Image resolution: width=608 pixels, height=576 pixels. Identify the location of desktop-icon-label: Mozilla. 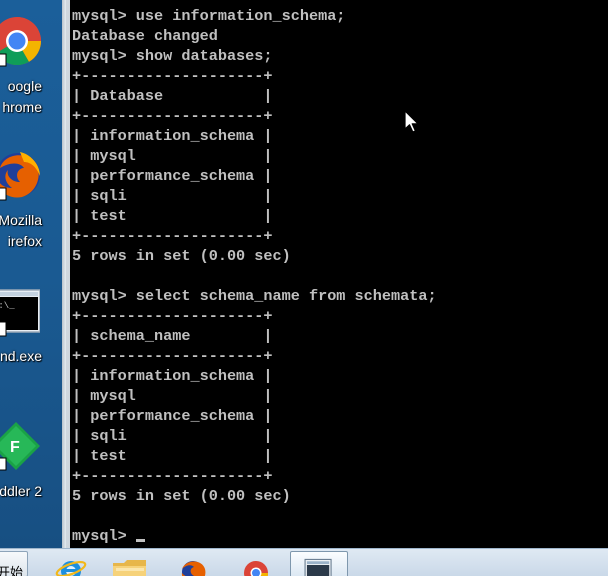
(21, 220).